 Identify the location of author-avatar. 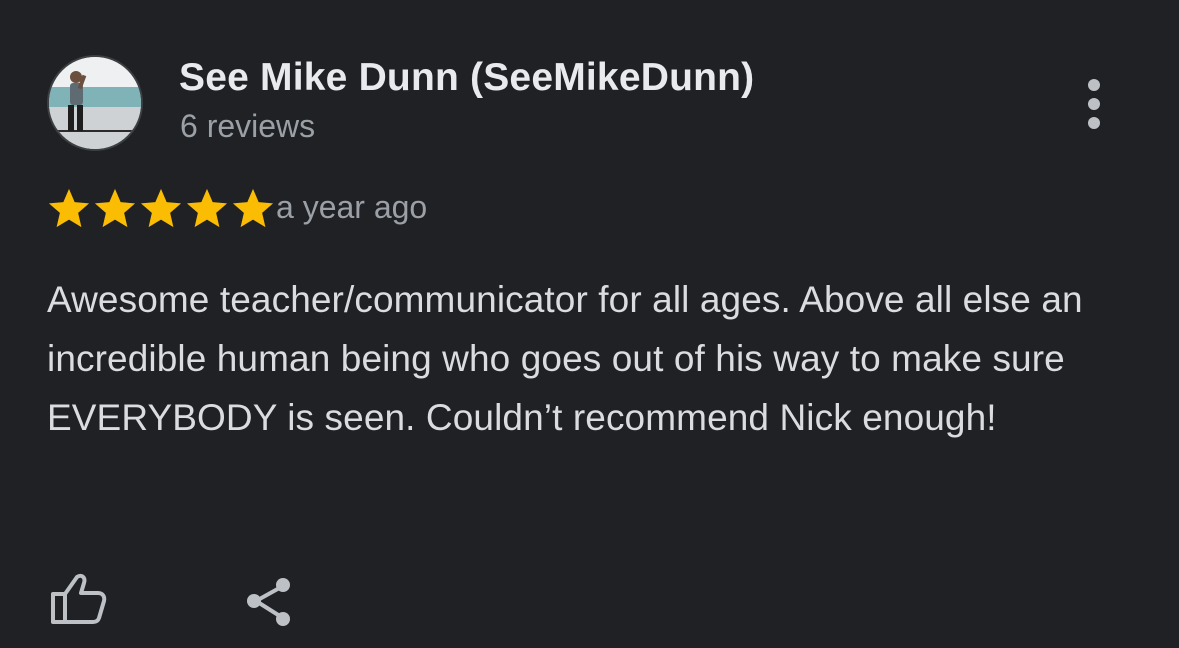
(95, 103).